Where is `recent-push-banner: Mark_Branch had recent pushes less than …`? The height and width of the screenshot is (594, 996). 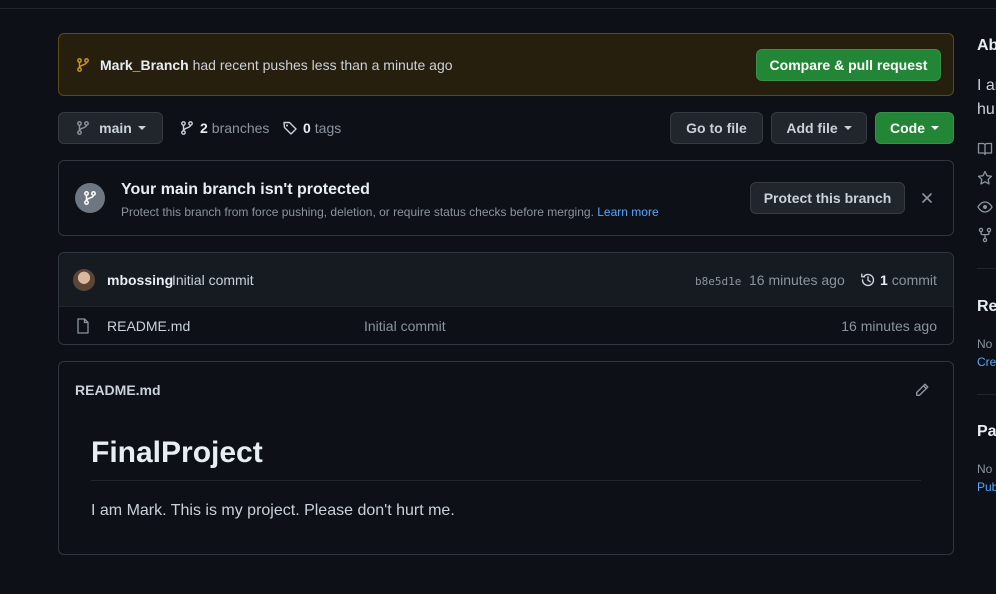
recent-push-banner: Mark_Branch had recent pushes less than … is located at coordinates (506, 64).